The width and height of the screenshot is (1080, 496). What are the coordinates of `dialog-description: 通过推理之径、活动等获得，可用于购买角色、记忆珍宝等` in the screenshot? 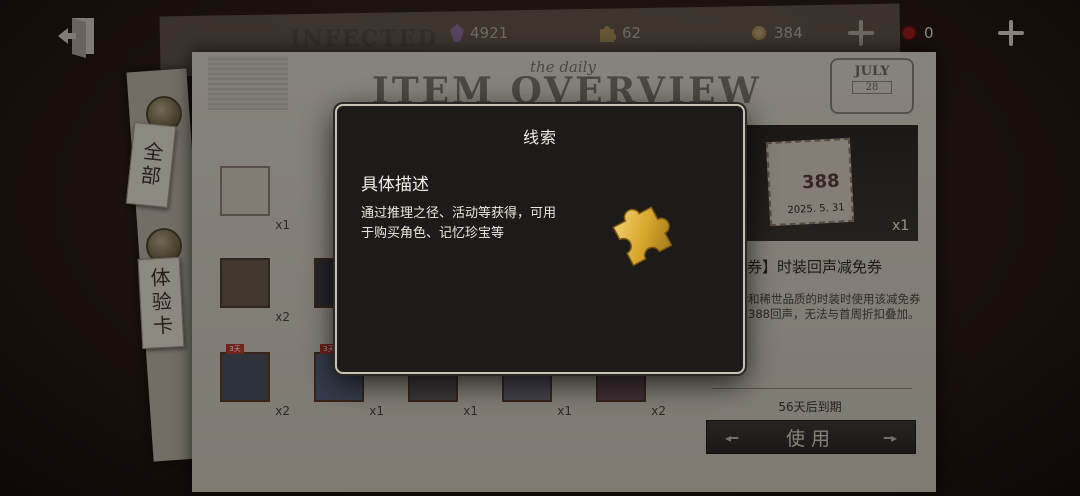 It's located at (459, 223).